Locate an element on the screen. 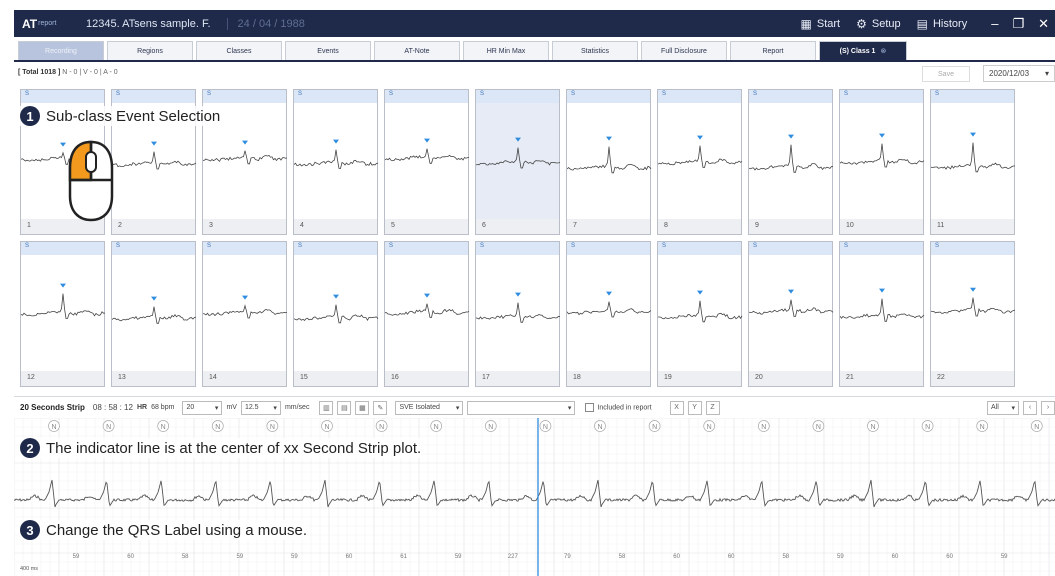 The width and height of the screenshot is (1055, 576). mouse-icon is located at coordinates (91, 181).